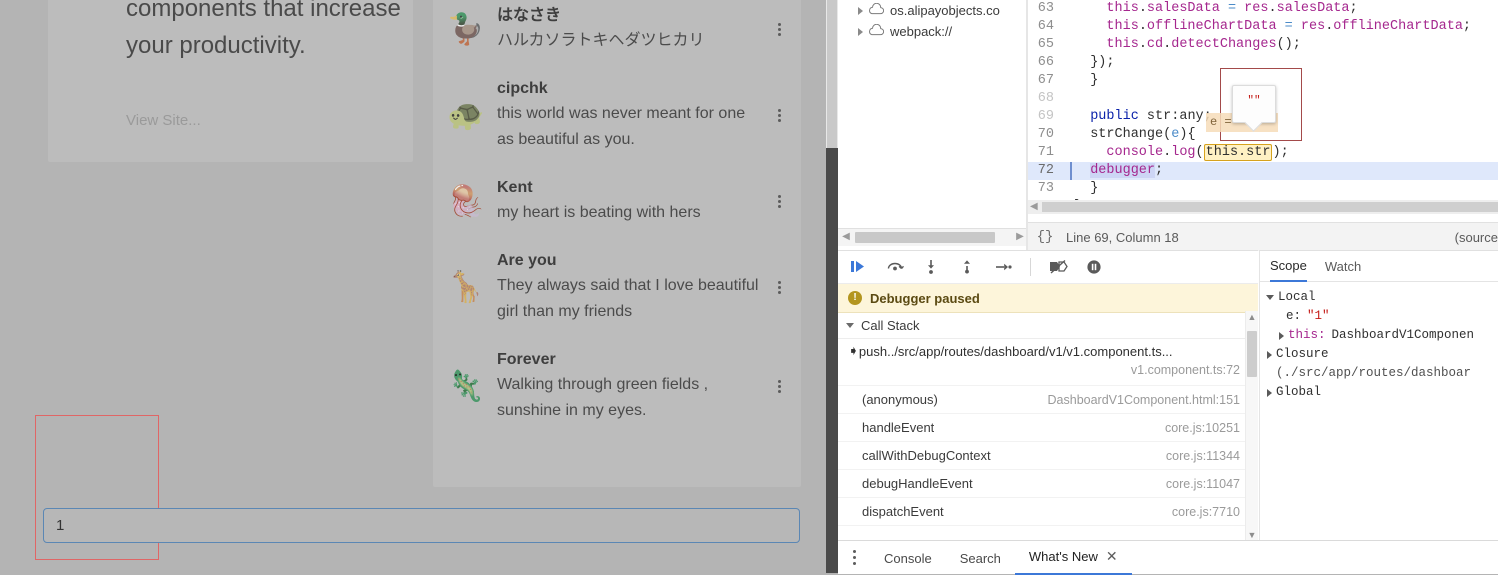 This screenshot has width=1498, height=575. I want to click on page-vertical-scrollbar, so click(832, 286).